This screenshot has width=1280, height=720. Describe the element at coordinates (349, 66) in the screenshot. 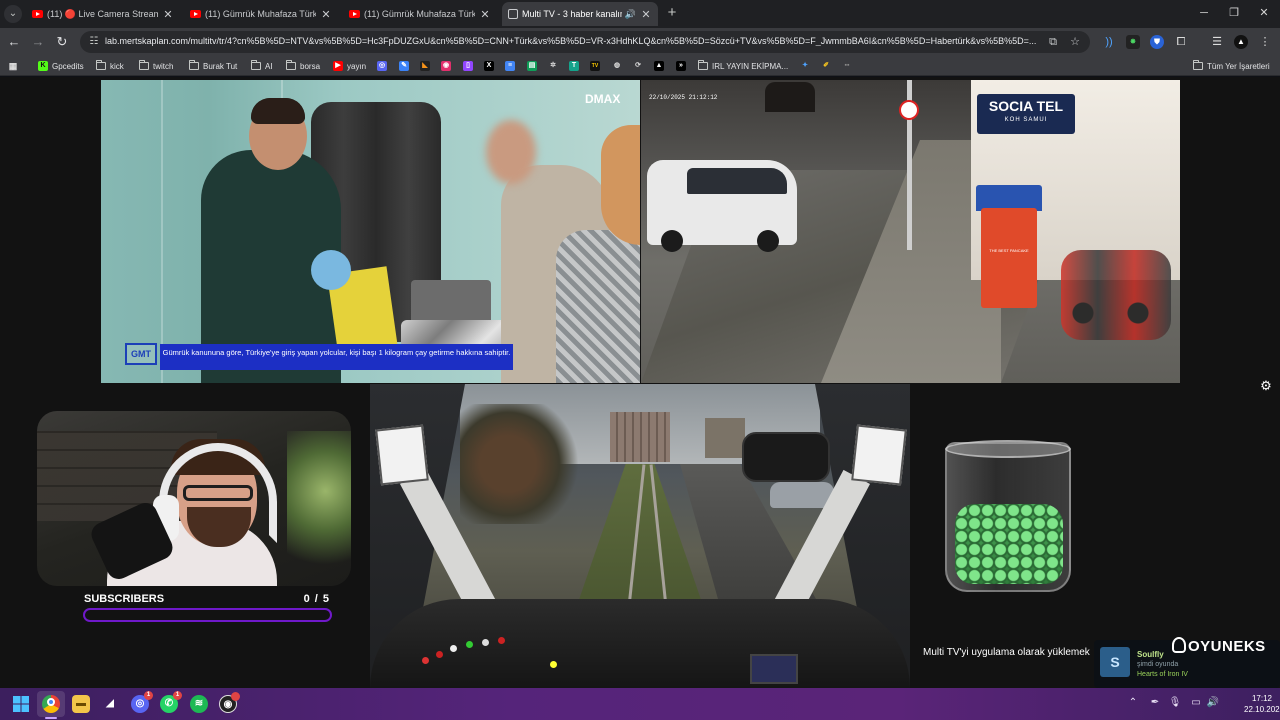

I see `bookmark-yayin: ▶ yayın` at that location.